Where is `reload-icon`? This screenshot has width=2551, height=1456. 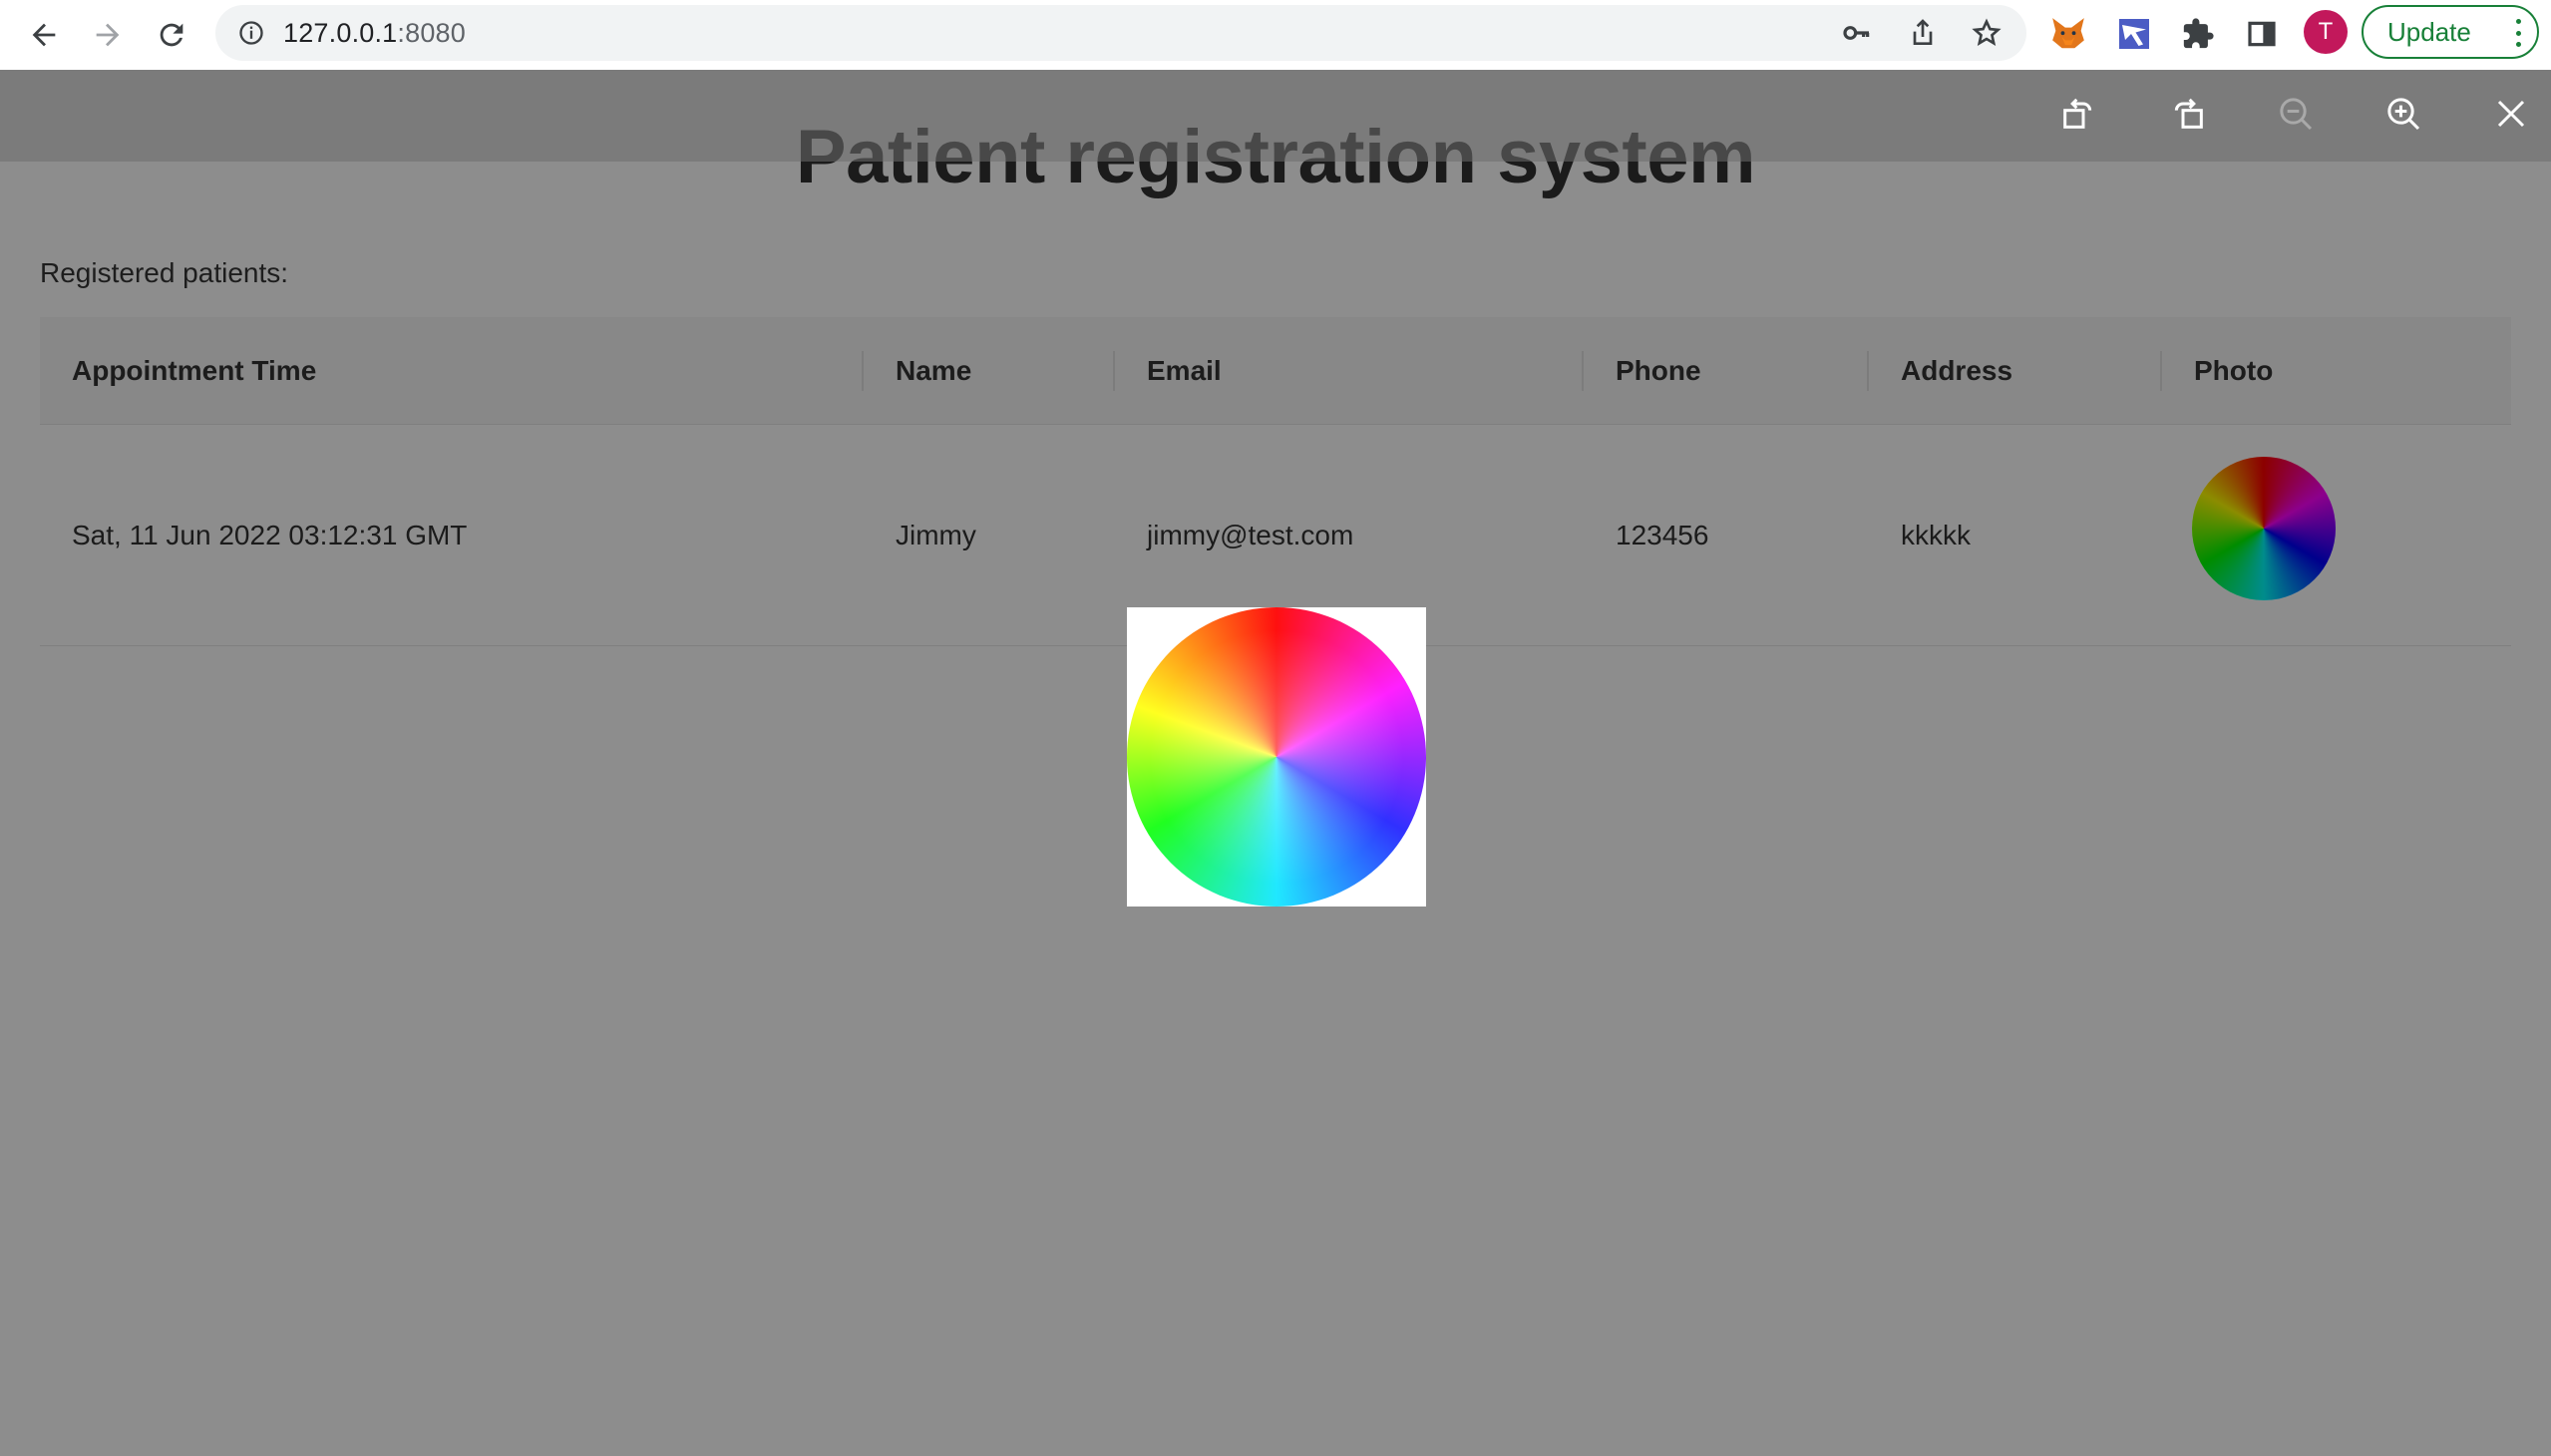 reload-icon is located at coordinates (171, 35).